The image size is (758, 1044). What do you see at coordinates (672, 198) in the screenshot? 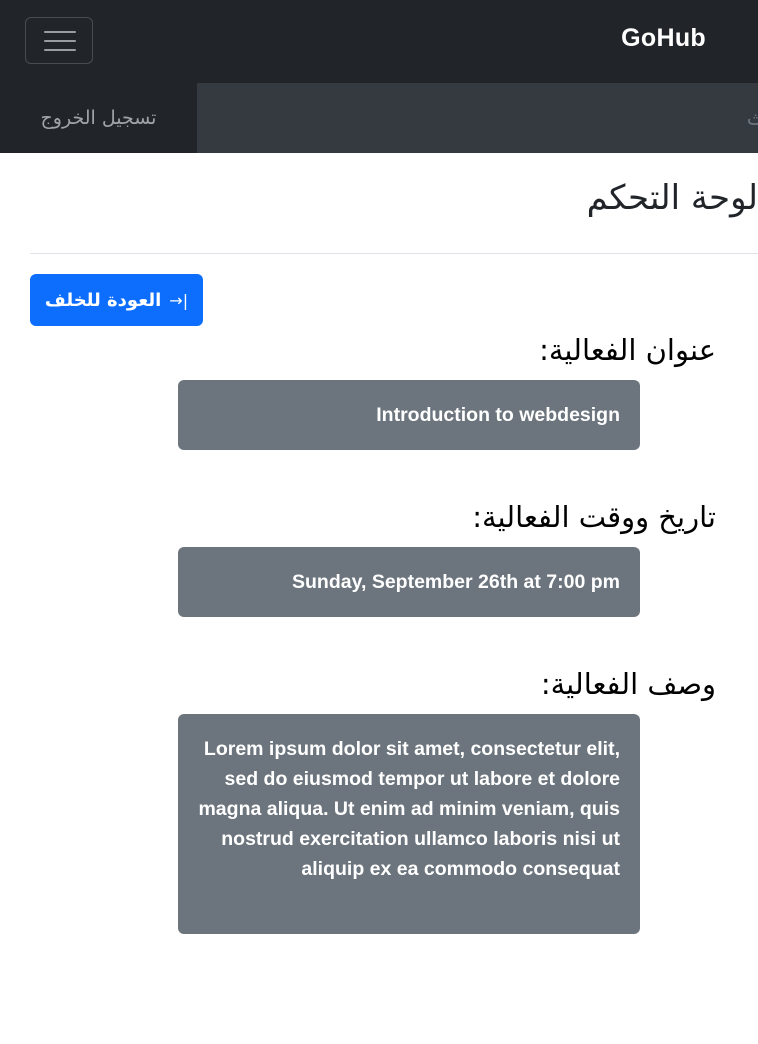
I see `page-title: لوحة التحكم` at bounding box center [672, 198].